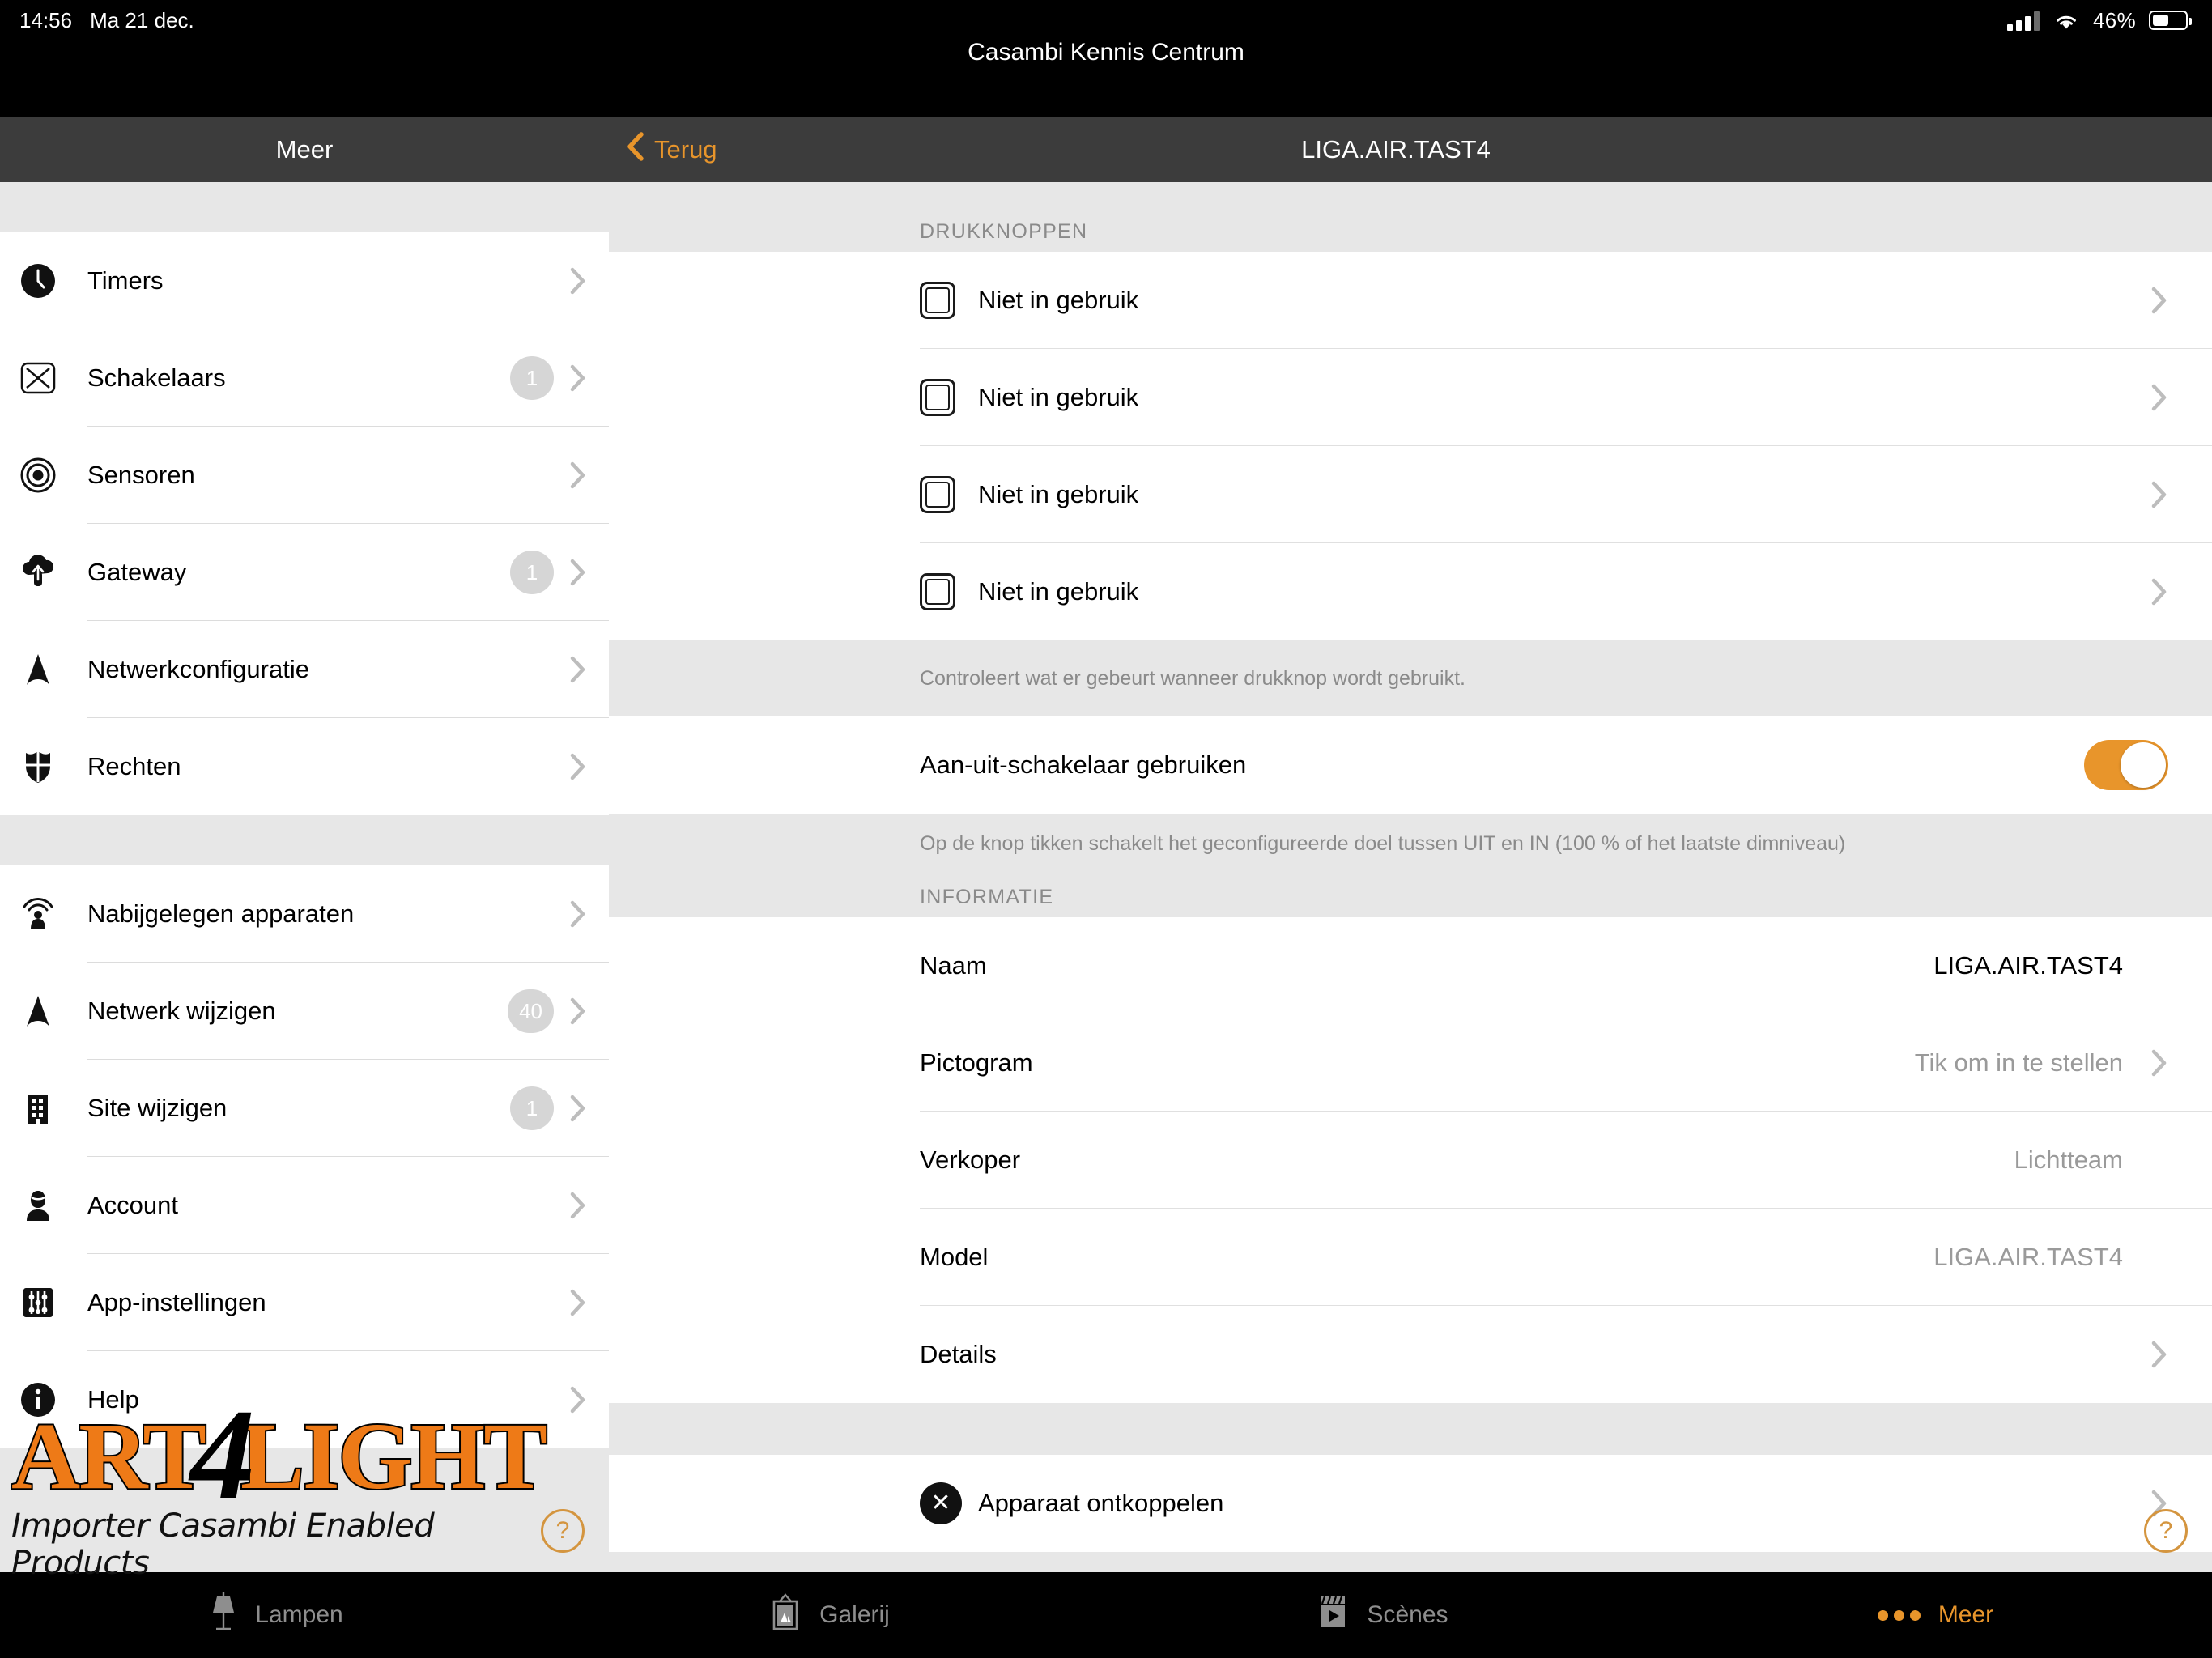 Image resolution: width=2212 pixels, height=1658 pixels. Describe the element at coordinates (2115, 19) in the screenshot. I see `battery-percent: 46%` at that location.